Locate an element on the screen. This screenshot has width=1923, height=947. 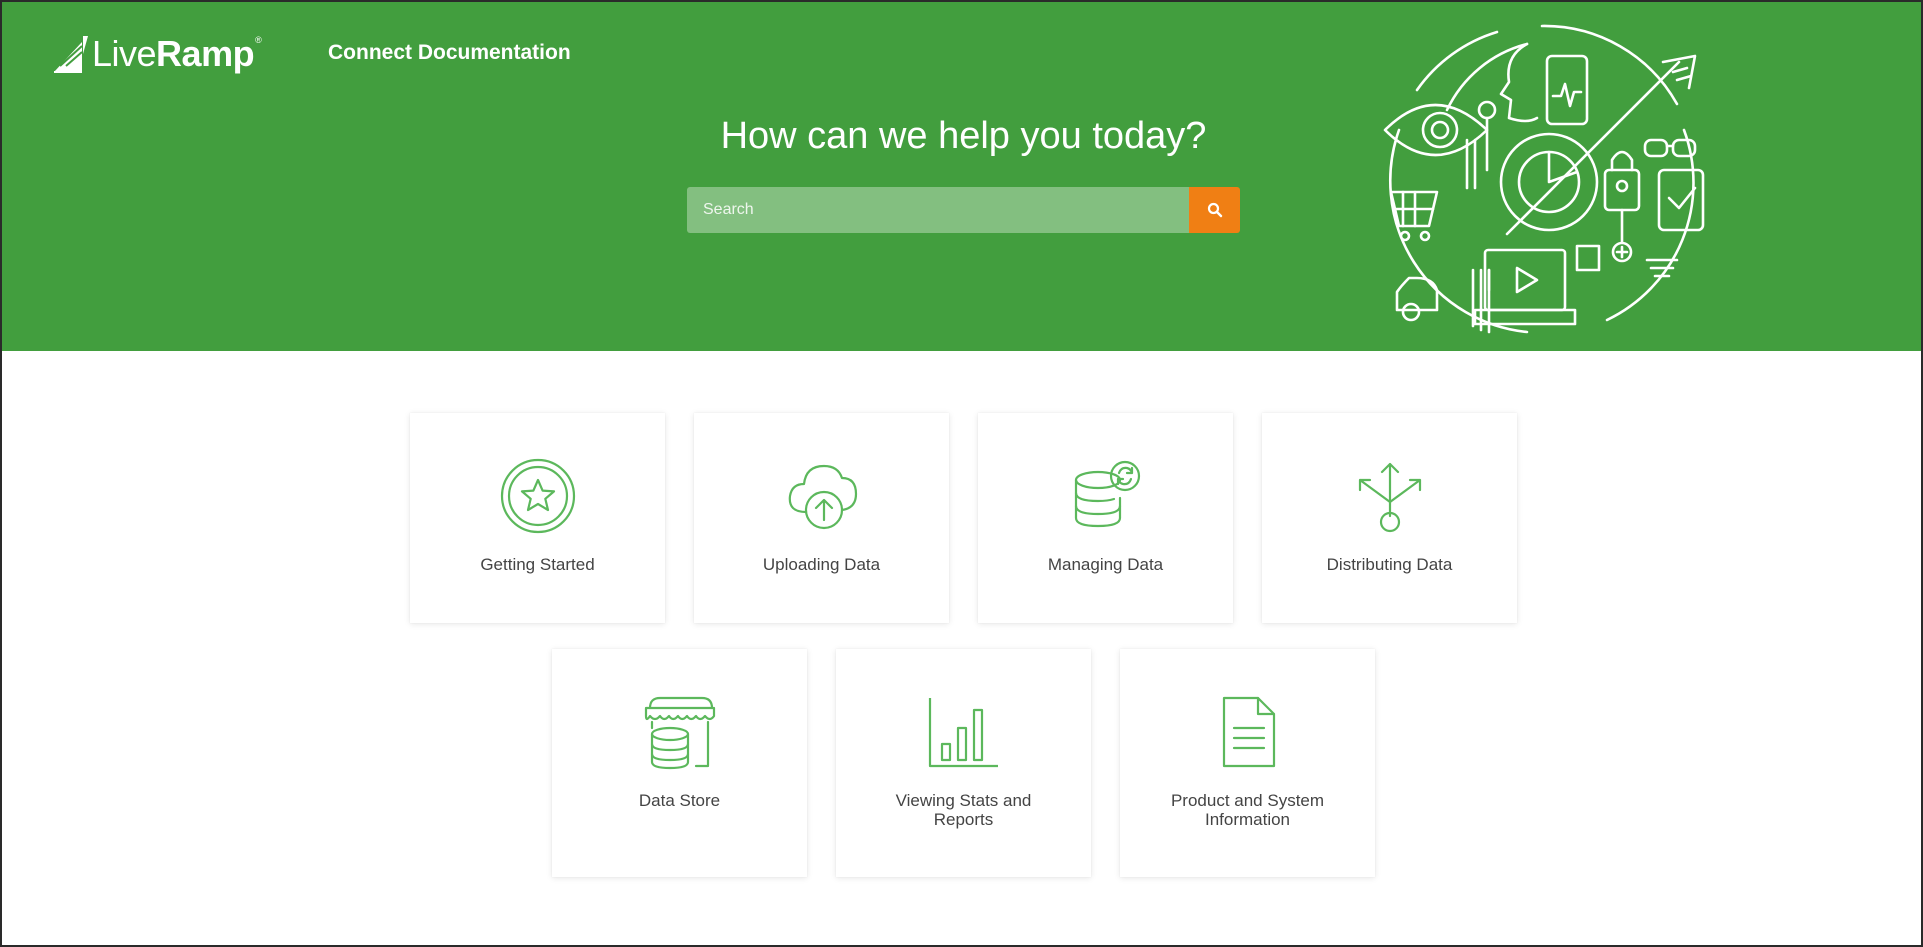
card-label: Managing Data is located at coordinates (1105, 564).